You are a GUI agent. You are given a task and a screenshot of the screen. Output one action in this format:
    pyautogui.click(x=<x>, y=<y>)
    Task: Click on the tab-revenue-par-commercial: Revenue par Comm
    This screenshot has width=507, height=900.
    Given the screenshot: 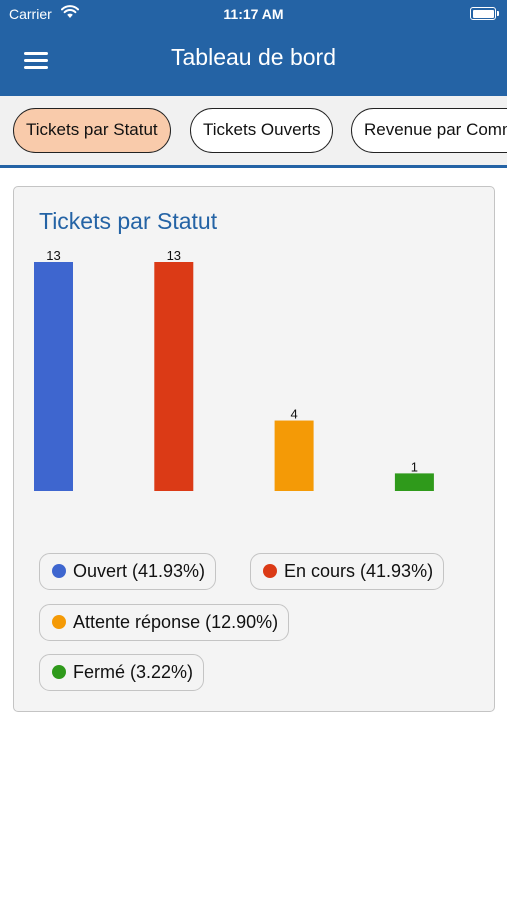 What is the action you would take?
    pyautogui.click(x=429, y=130)
    